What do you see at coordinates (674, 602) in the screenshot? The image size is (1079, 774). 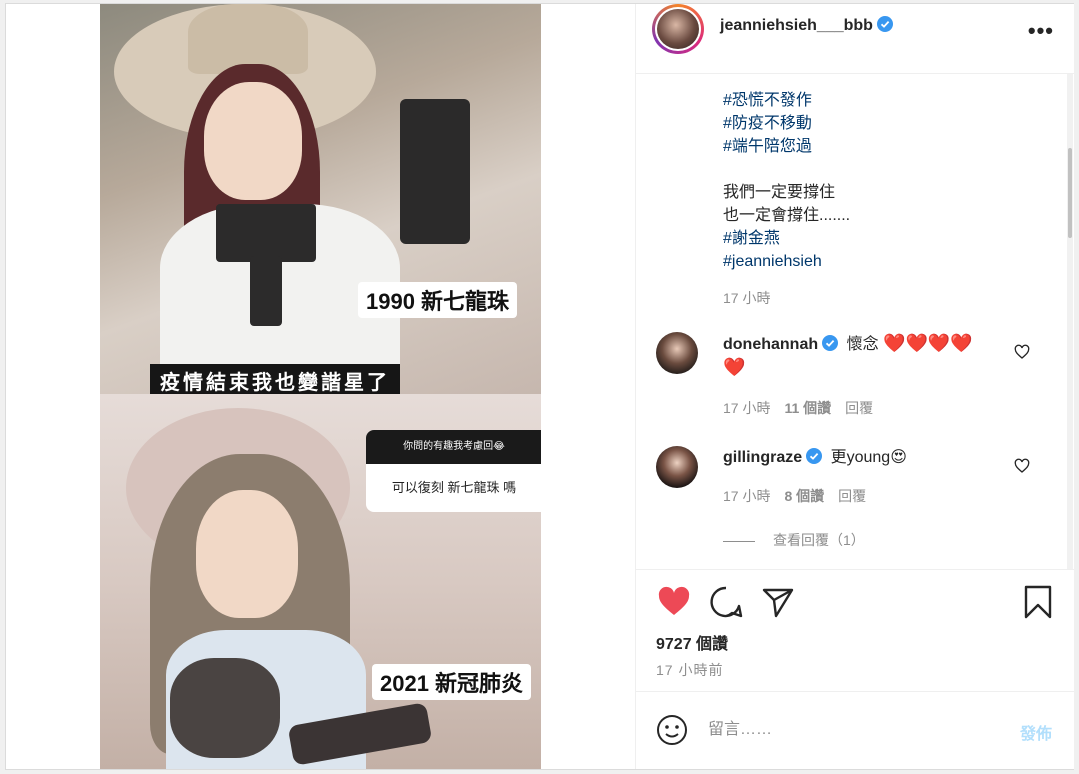 I see `heart-icon` at bounding box center [674, 602].